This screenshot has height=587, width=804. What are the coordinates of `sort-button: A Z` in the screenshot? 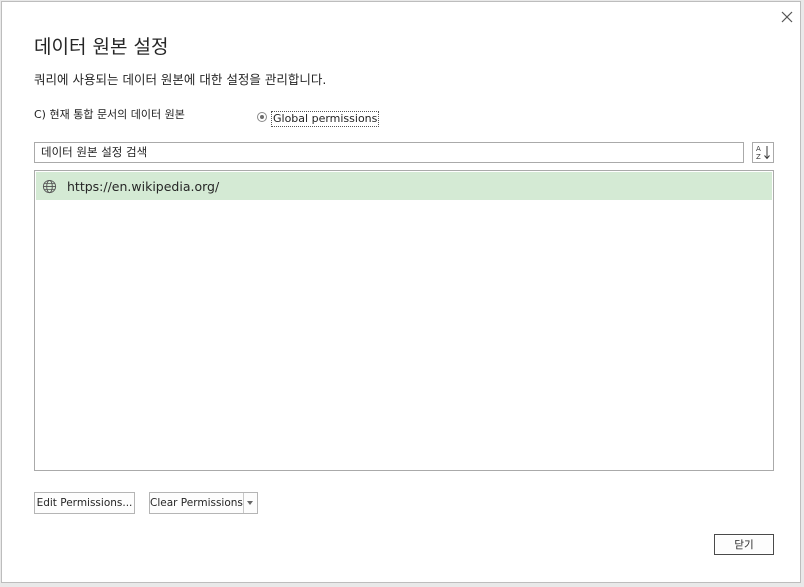 It's located at (763, 152).